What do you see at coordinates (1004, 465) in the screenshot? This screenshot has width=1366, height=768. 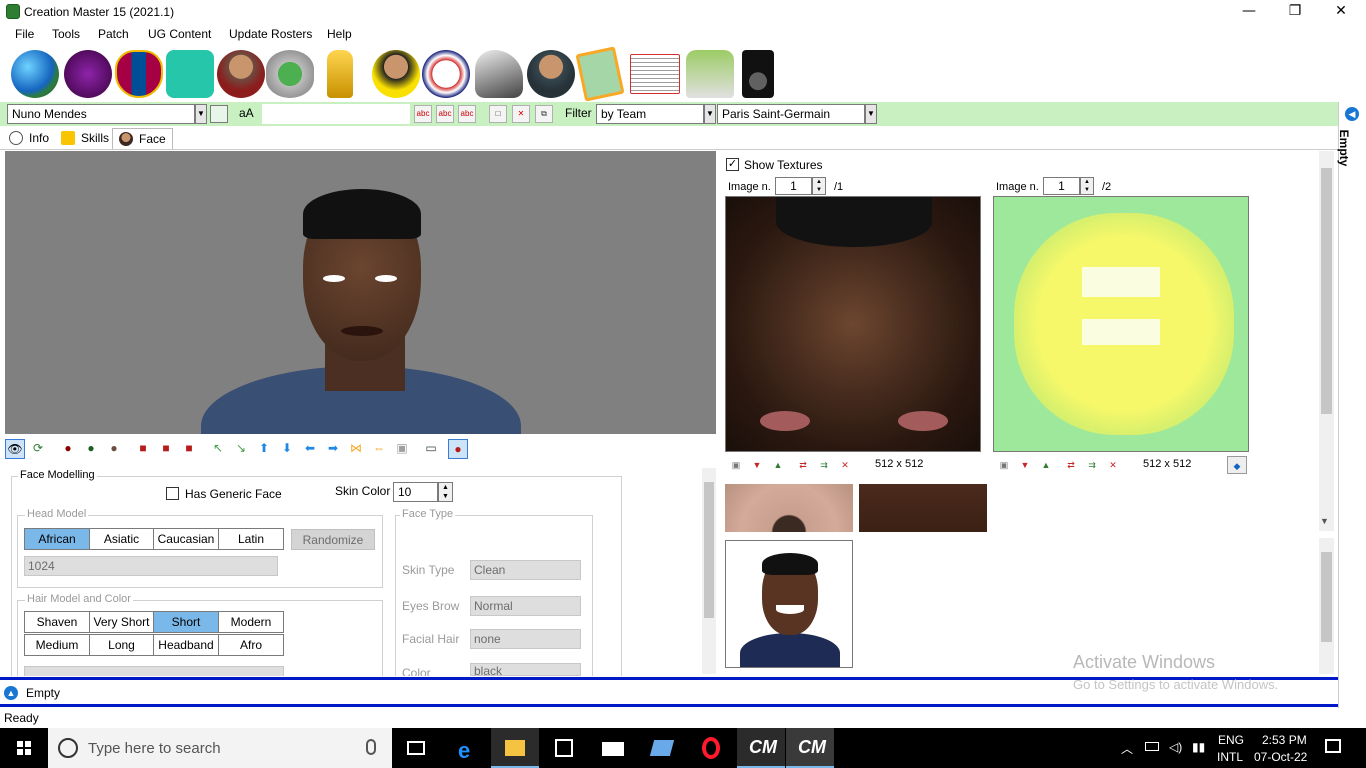 I see `tex2-save-icon: ▣` at bounding box center [1004, 465].